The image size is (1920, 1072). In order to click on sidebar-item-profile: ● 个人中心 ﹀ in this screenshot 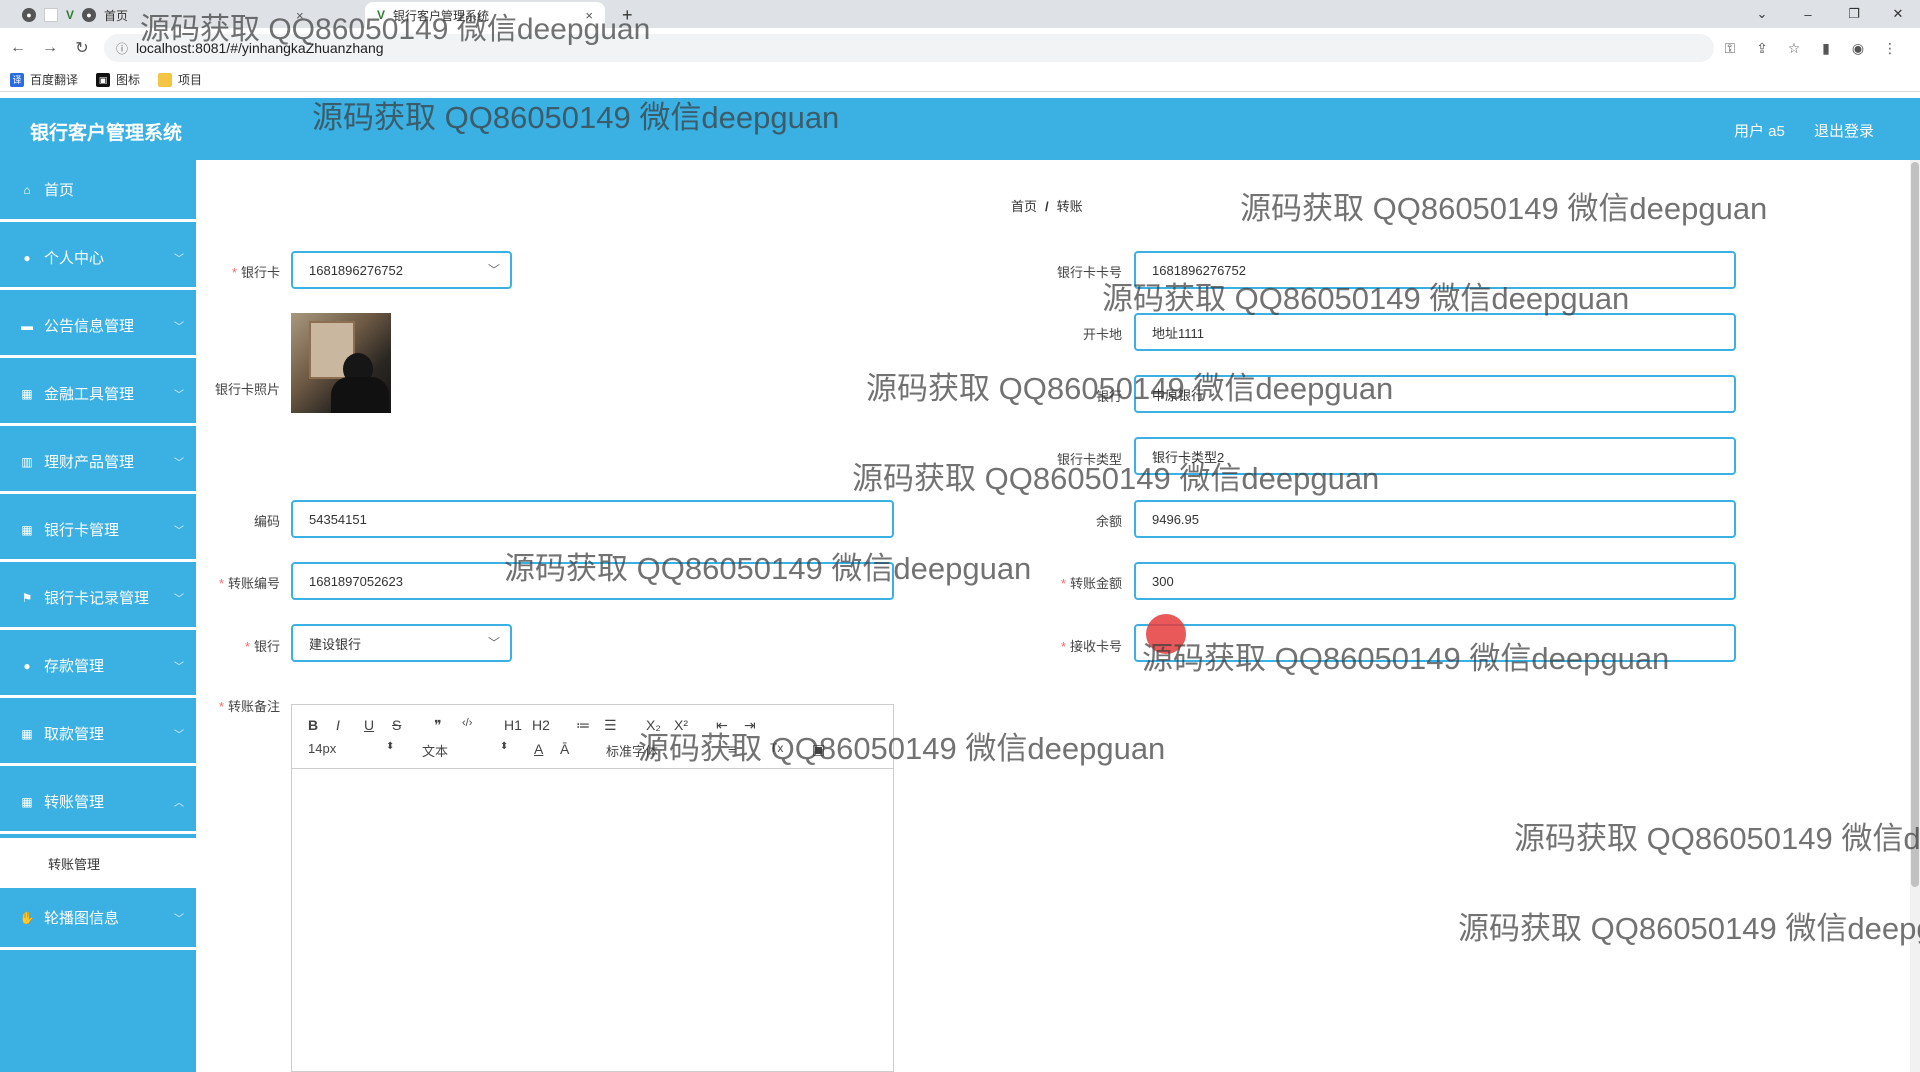, I will do `click(98, 259)`.